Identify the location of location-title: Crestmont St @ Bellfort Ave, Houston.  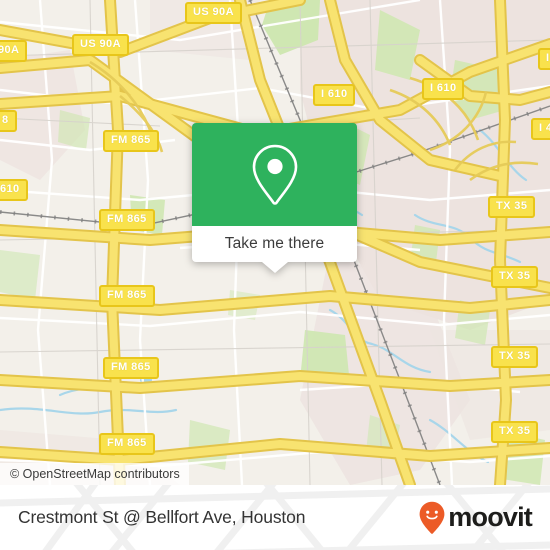
(162, 517).